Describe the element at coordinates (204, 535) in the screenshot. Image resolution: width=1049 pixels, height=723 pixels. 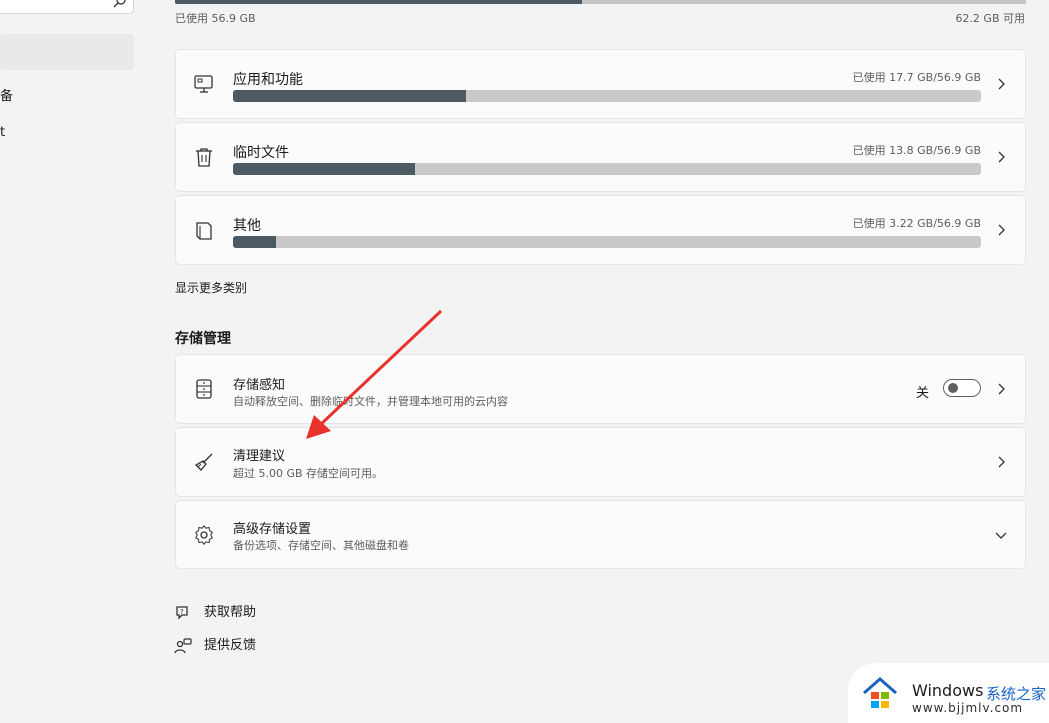
I see `gear-icon` at that location.